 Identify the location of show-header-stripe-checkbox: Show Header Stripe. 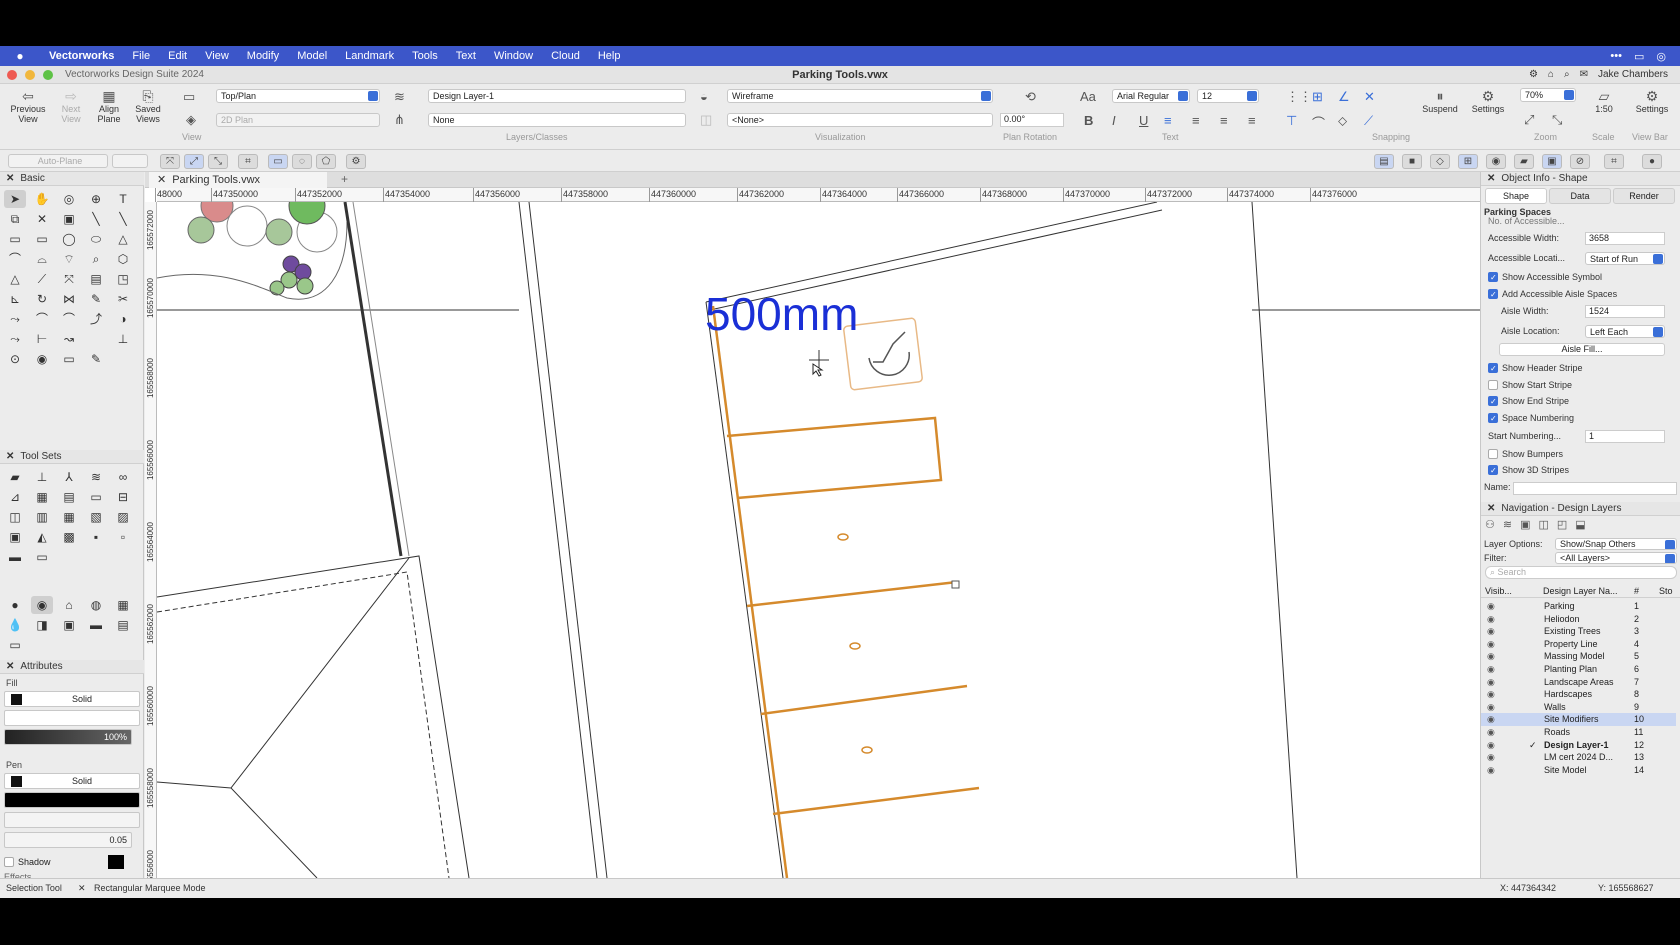
(1580, 368).